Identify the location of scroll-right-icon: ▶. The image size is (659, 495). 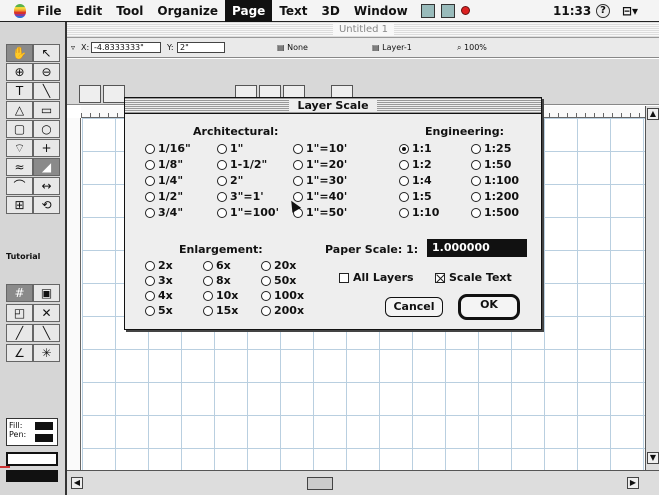
(633, 483).